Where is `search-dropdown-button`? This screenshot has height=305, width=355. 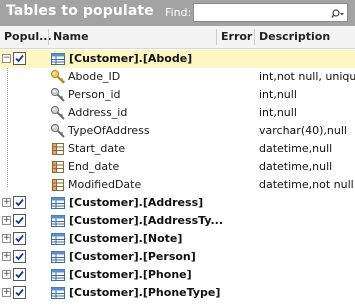 search-dropdown-button is located at coordinates (338, 12).